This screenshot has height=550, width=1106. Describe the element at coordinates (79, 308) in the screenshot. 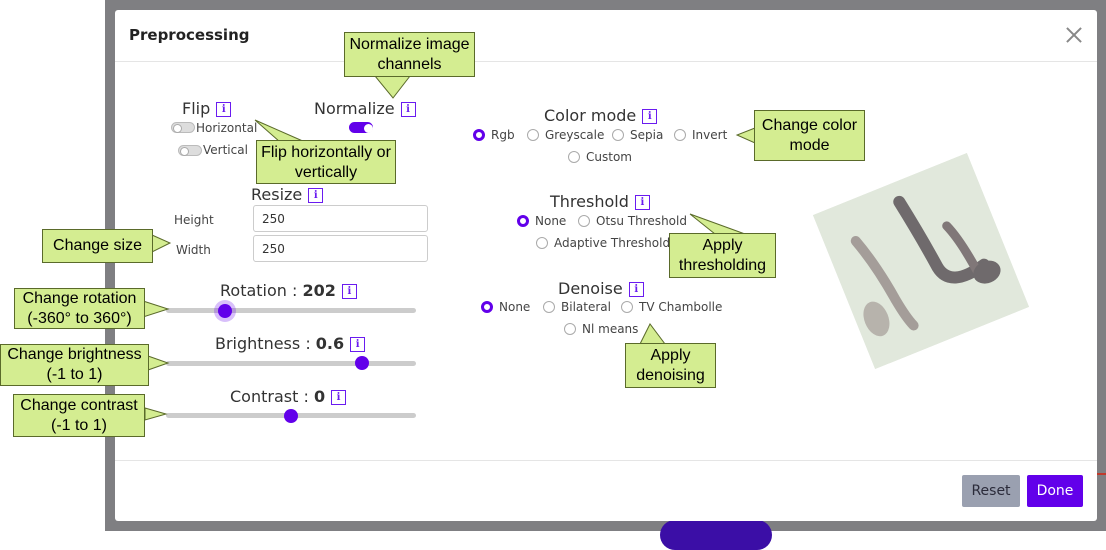

I see `rotation-callout: Change rotation (-360° to 360°)` at that location.